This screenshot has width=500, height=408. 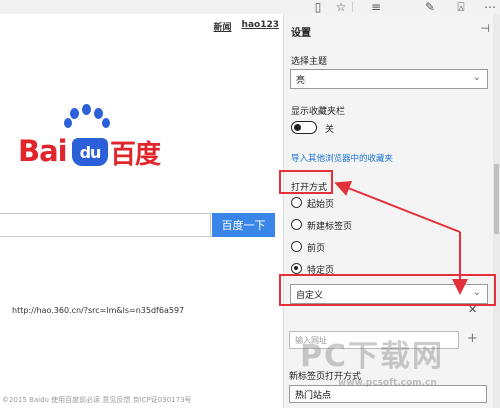 What do you see at coordinates (387, 383) in the screenshot?
I see `watermark-url: www.pcsoft.com.cn` at bounding box center [387, 383].